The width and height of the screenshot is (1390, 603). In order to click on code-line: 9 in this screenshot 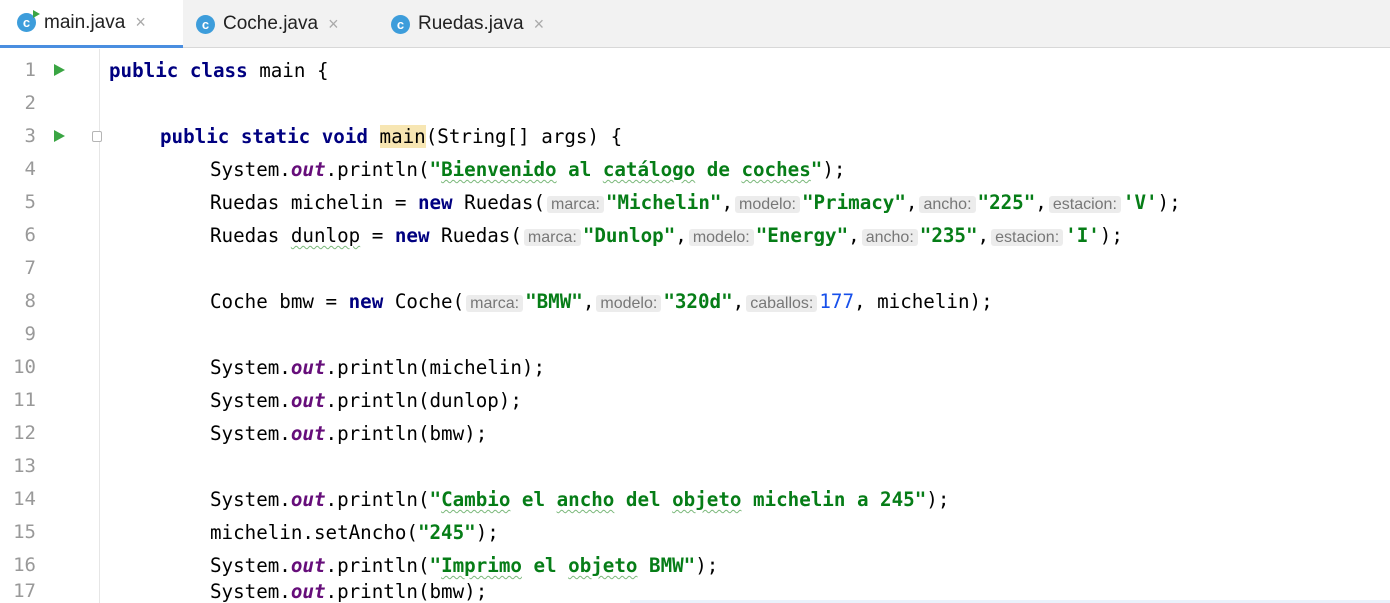, I will do `click(695, 334)`.